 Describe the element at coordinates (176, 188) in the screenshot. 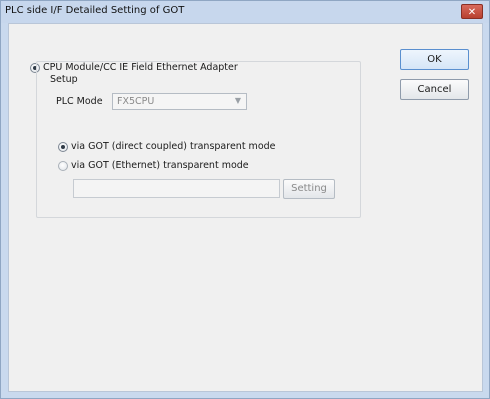

I see `ethernet-setting-field` at that location.